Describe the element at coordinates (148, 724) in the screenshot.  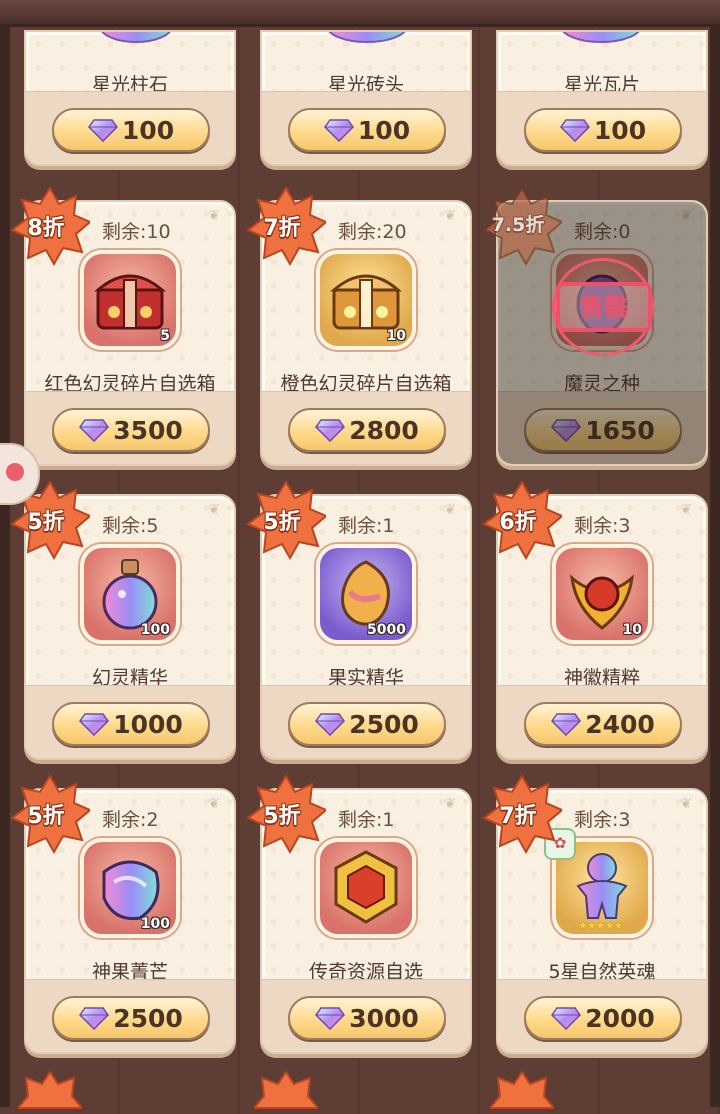
I see `price-value: 1000` at that location.